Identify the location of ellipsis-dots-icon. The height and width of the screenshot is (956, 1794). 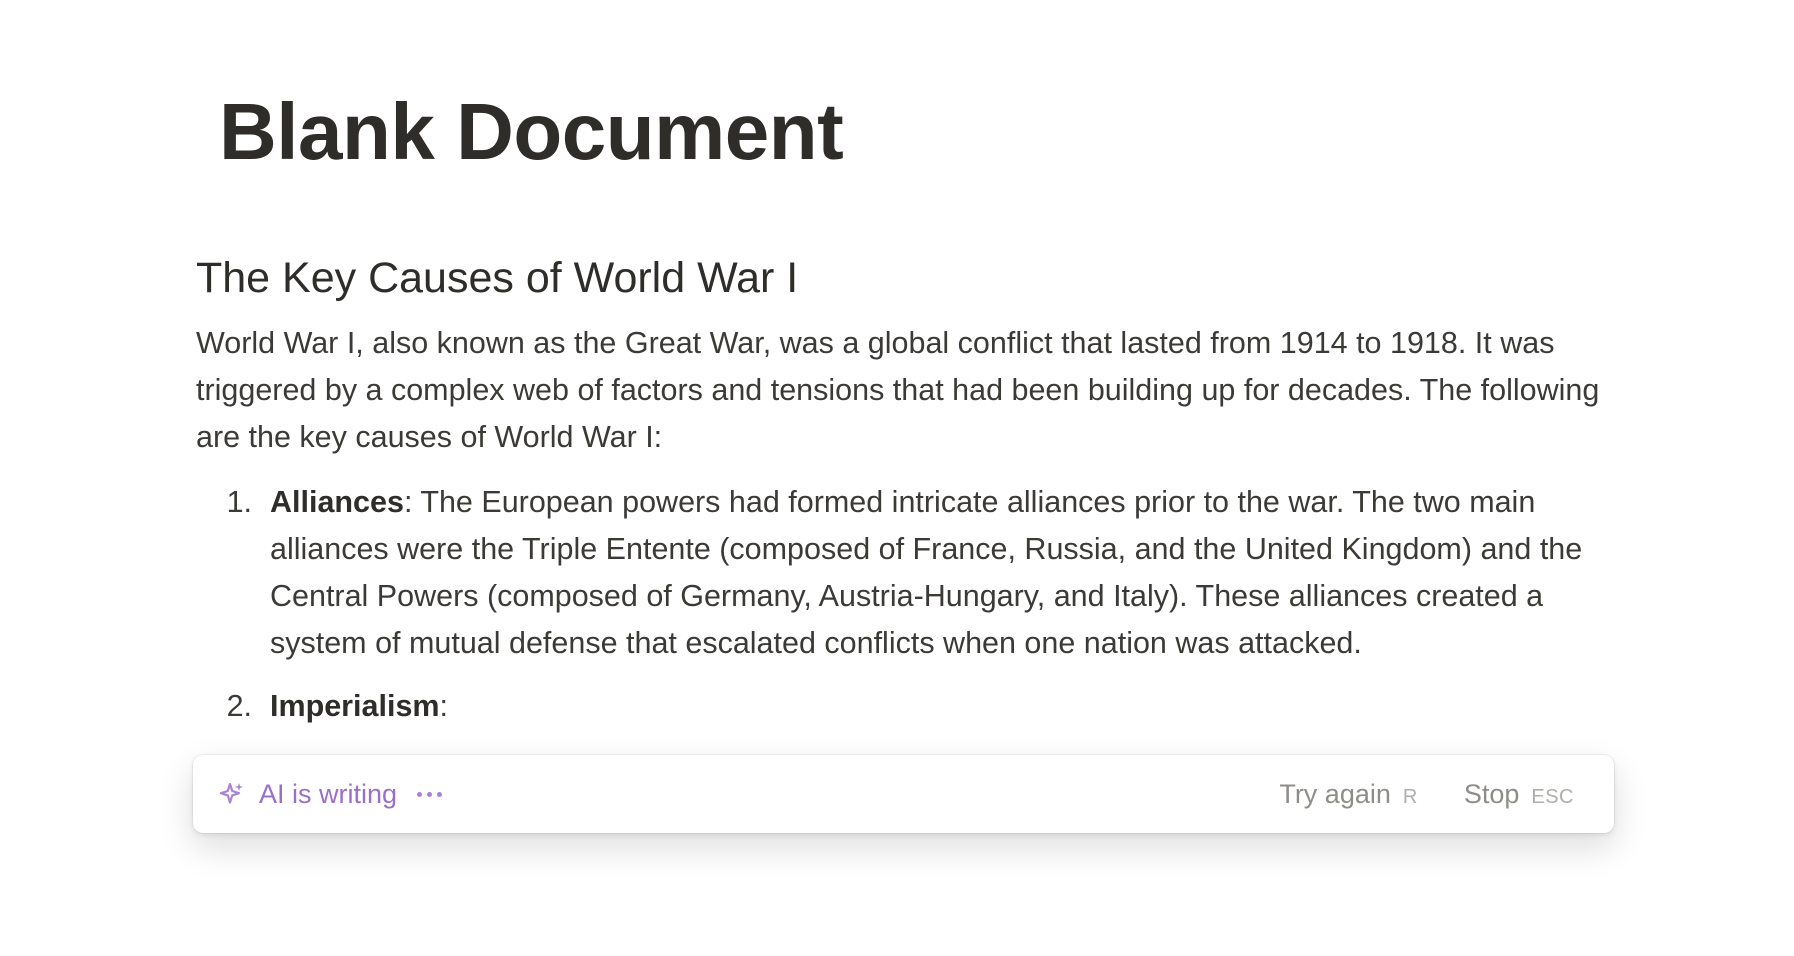
(430, 794).